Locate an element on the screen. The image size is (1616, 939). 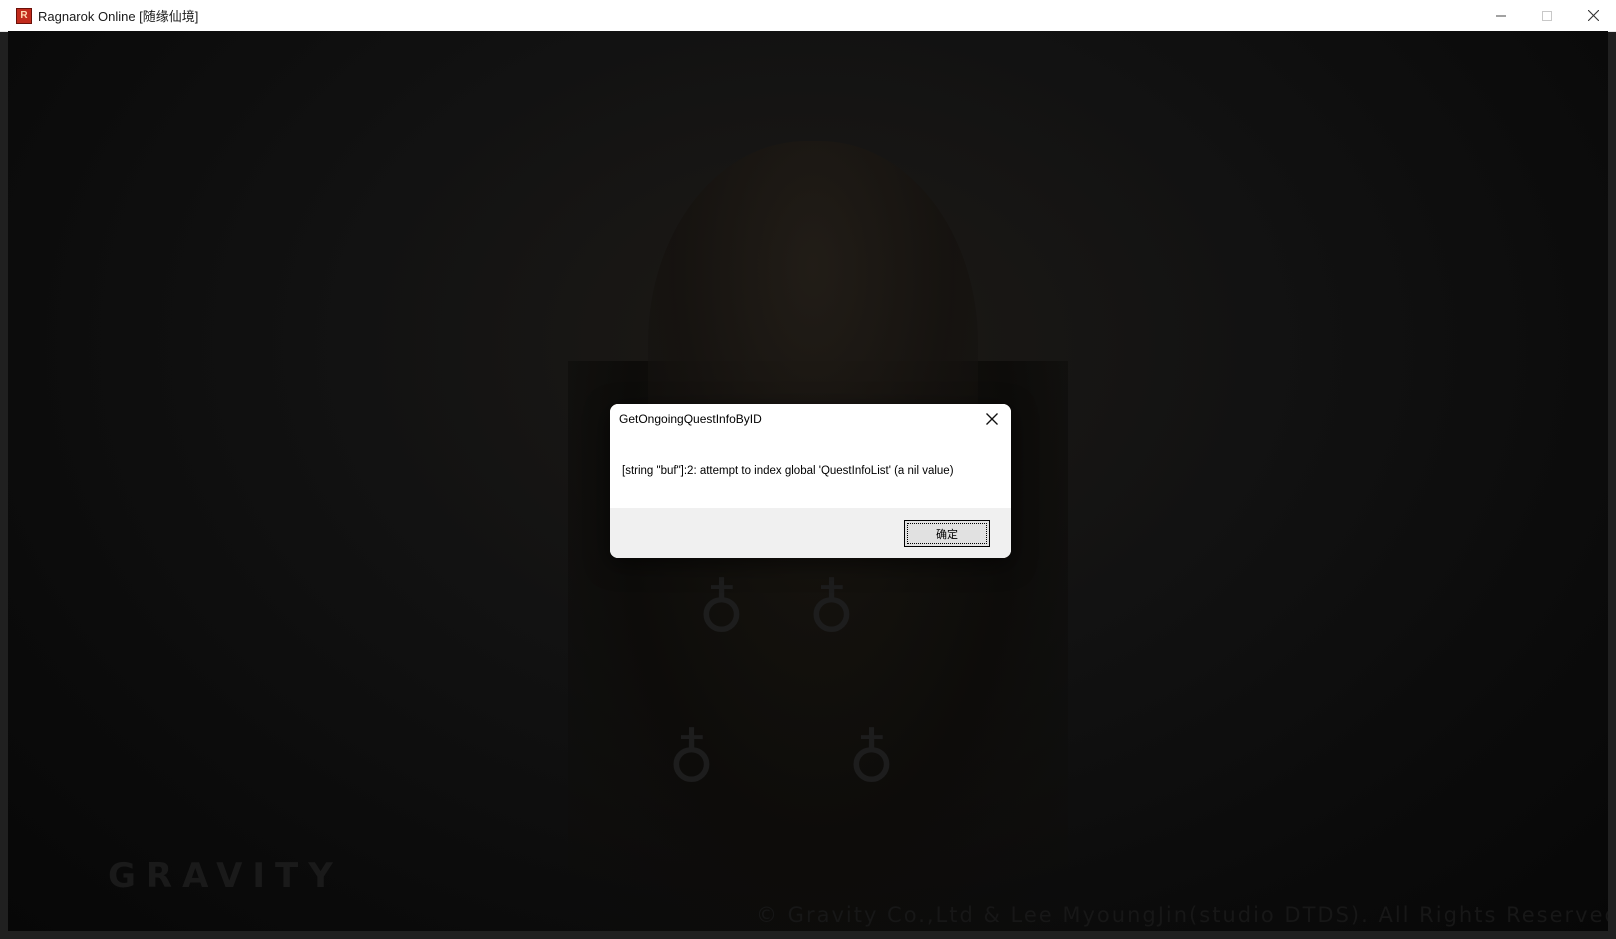
ok-button: 确定 is located at coordinates (947, 533).